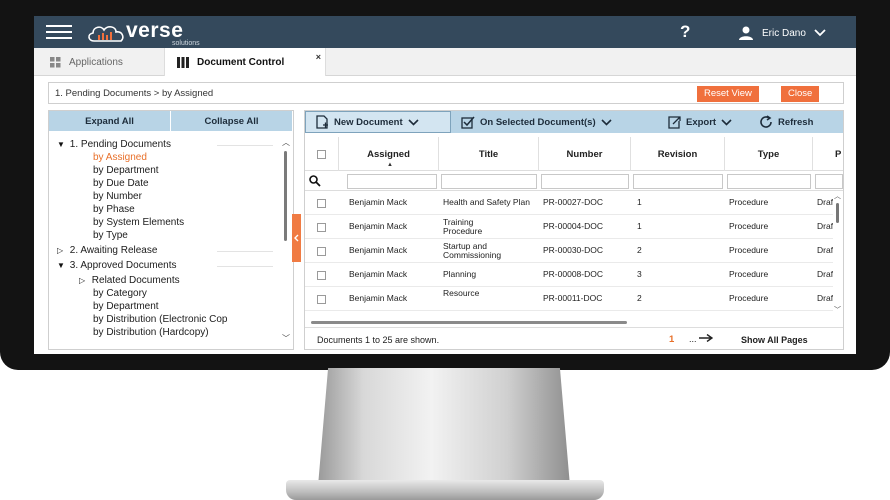 Image resolution: width=890 pixels, height=500 pixels. Describe the element at coordinates (392, 181) in the screenshot. I see `filter-assigned-input` at that location.